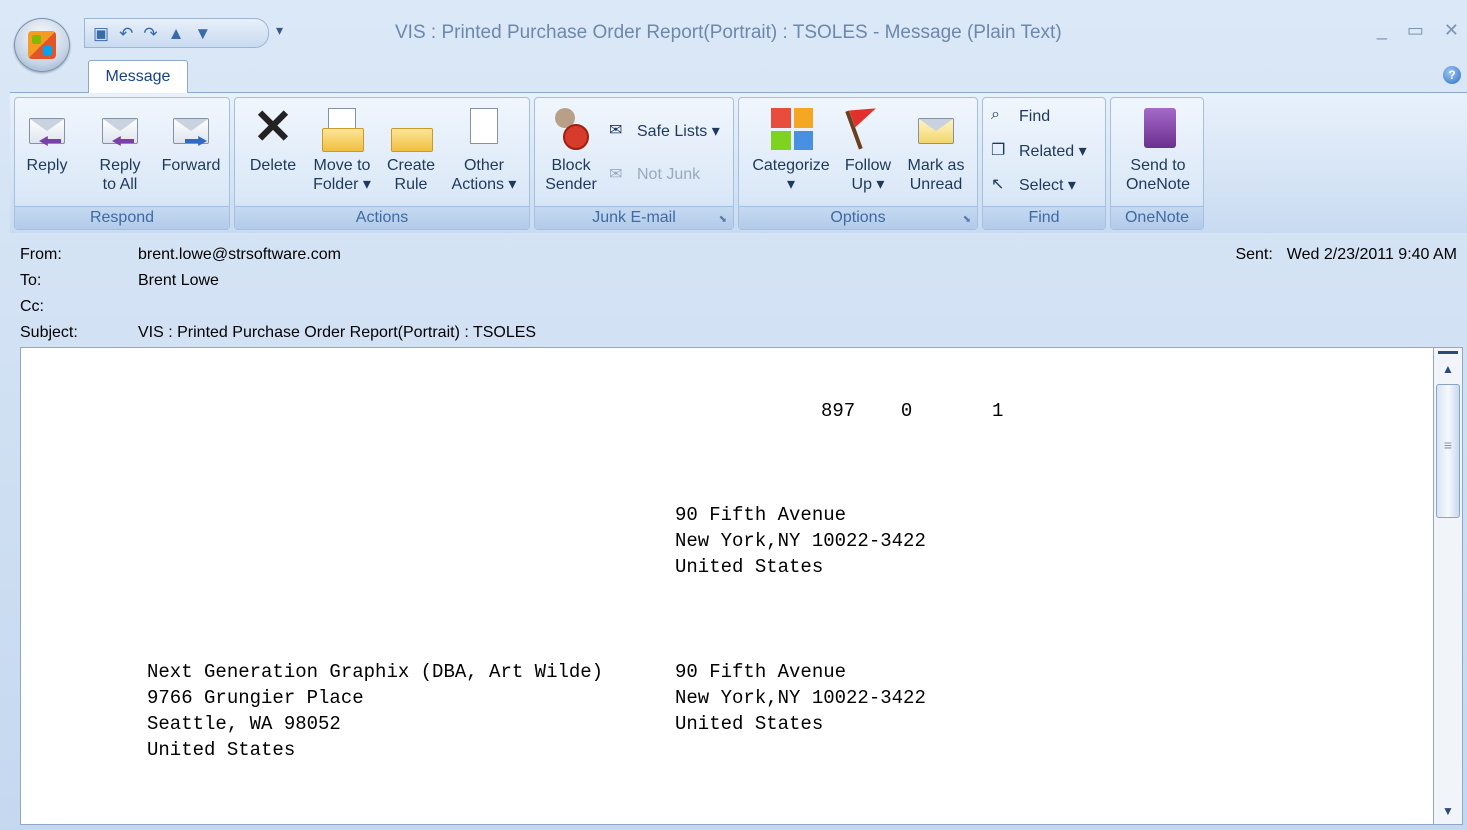 The width and height of the screenshot is (1467, 830). What do you see at coordinates (1382, 30) in the screenshot?
I see `minimize-button: _` at bounding box center [1382, 30].